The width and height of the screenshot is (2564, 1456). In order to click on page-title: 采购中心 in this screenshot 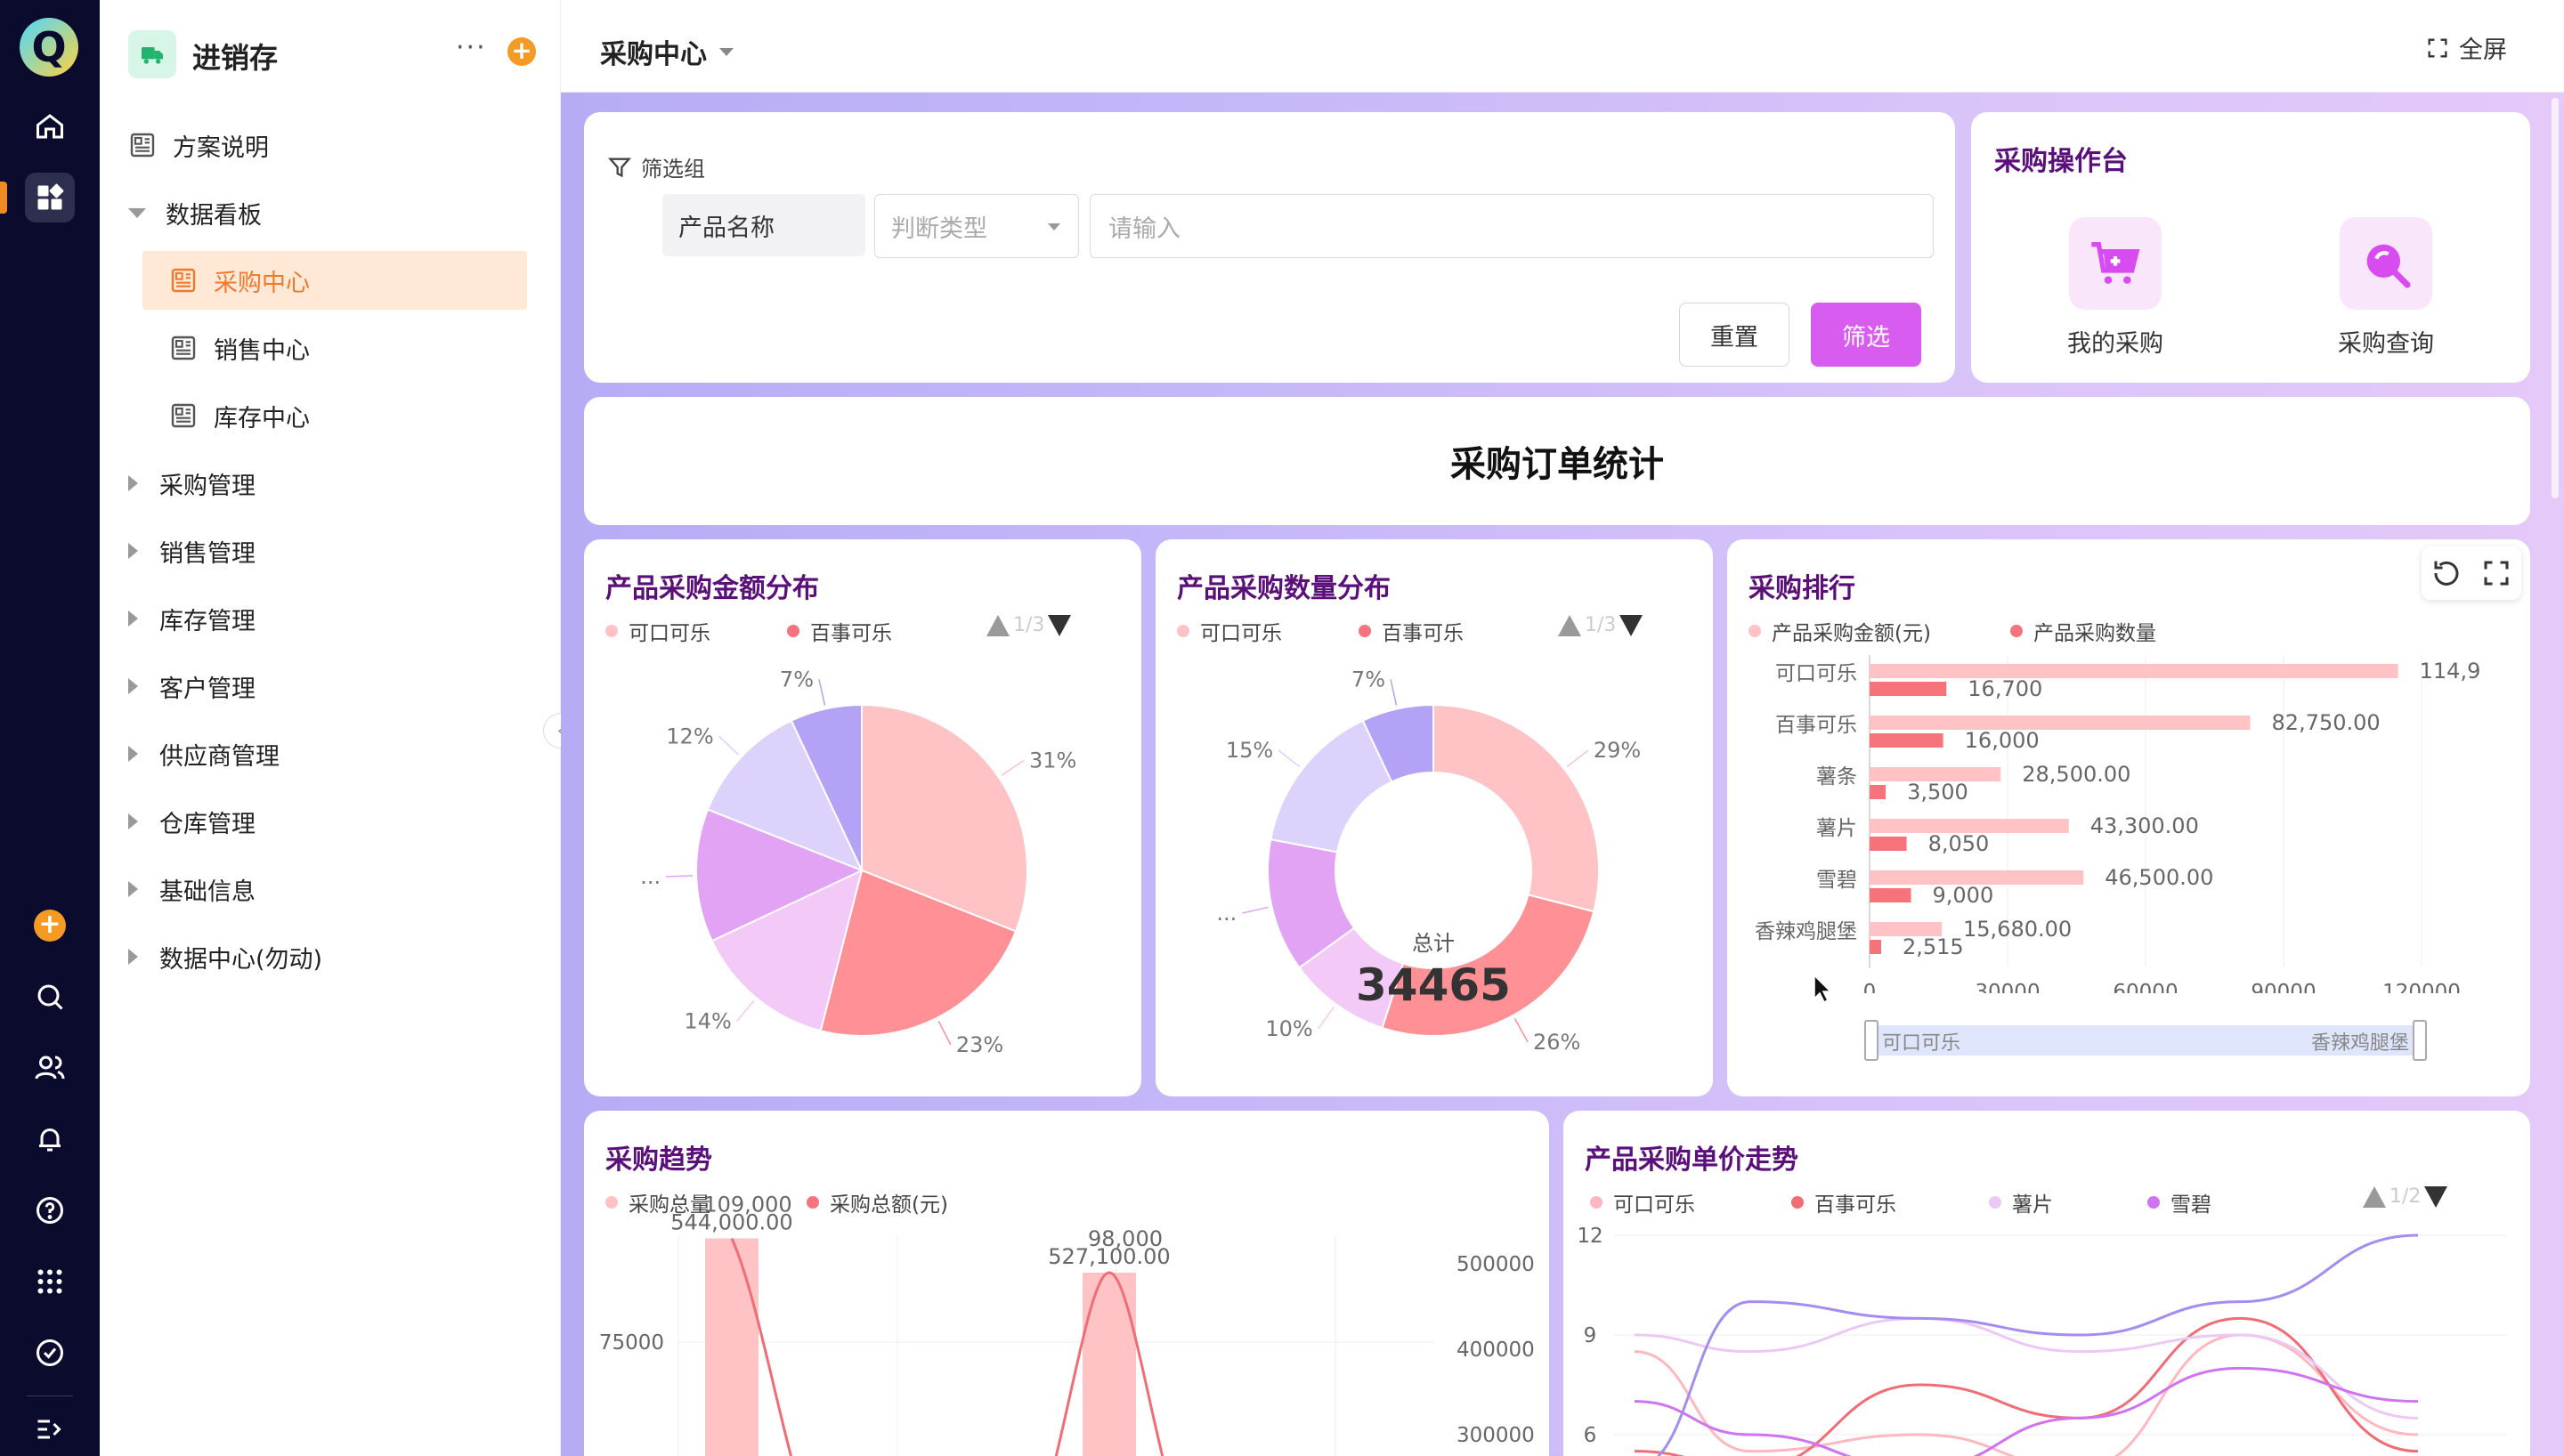, I will do `click(667, 51)`.